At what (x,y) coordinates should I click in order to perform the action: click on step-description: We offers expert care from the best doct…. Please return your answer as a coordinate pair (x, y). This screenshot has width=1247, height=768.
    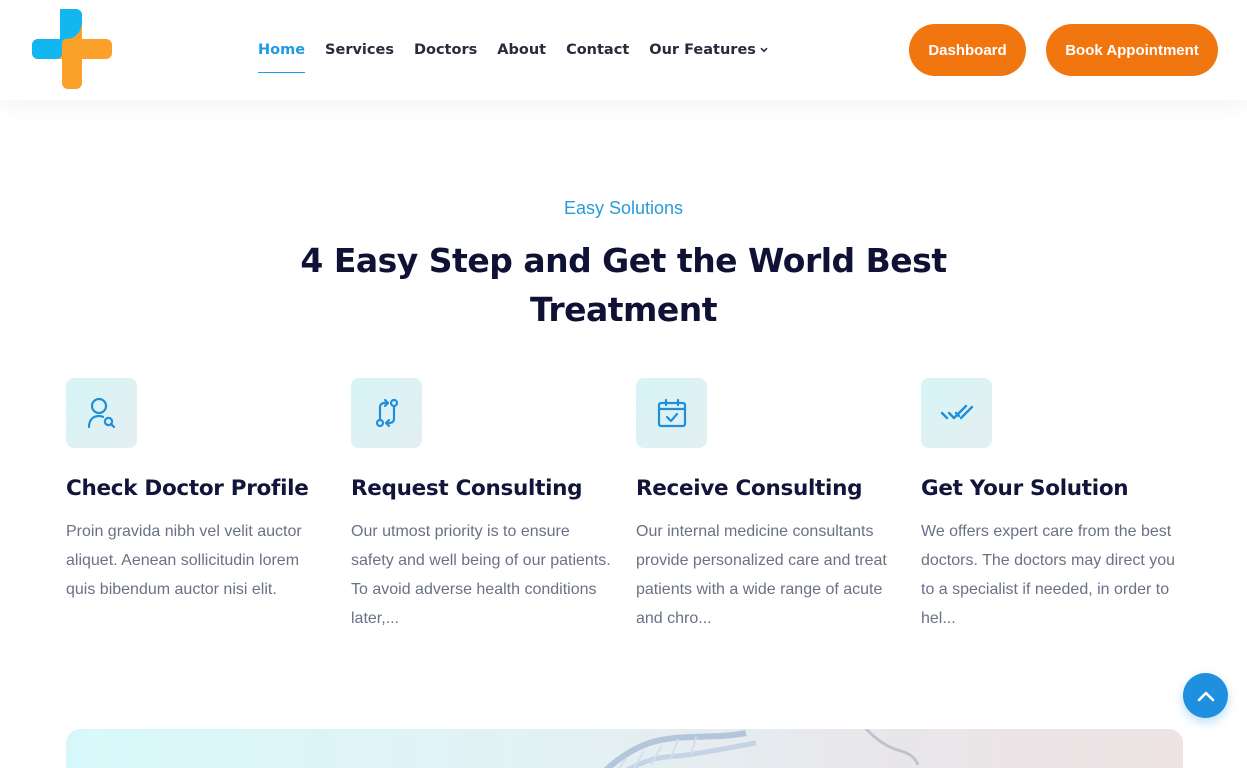
    Looking at the image, I should click on (1048, 575).